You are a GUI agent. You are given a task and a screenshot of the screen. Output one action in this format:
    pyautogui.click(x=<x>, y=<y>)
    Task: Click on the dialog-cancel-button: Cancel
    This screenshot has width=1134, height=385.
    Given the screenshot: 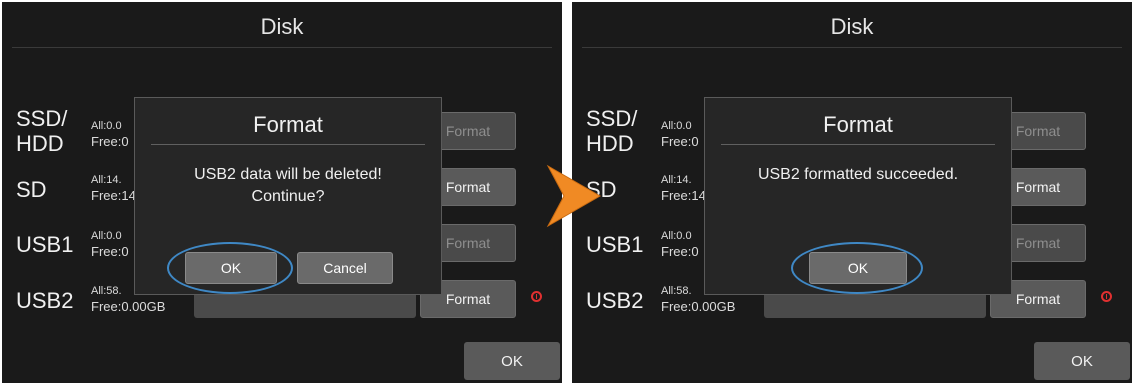 What is the action you would take?
    pyautogui.click(x=345, y=268)
    